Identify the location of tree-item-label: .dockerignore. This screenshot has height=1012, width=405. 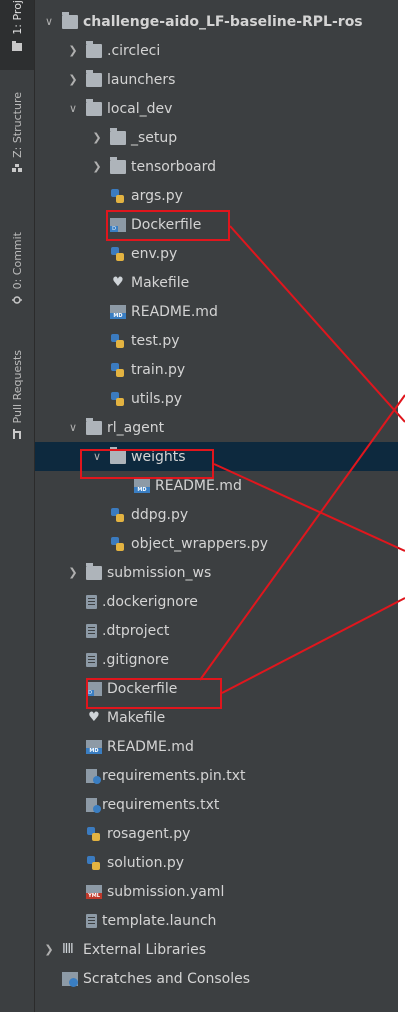
(150, 601).